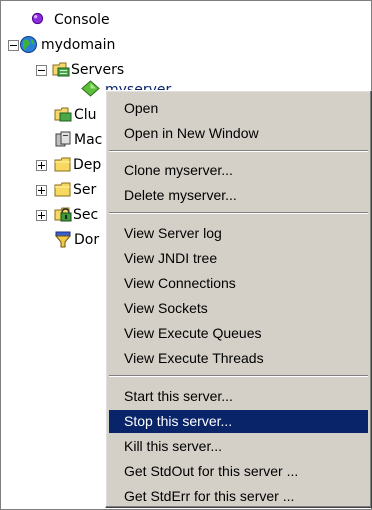 The image size is (372, 510). What do you see at coordinates (63, 239) in the screenshot?
I see `funnel-filter-icon` at bounding box center [63, 239].